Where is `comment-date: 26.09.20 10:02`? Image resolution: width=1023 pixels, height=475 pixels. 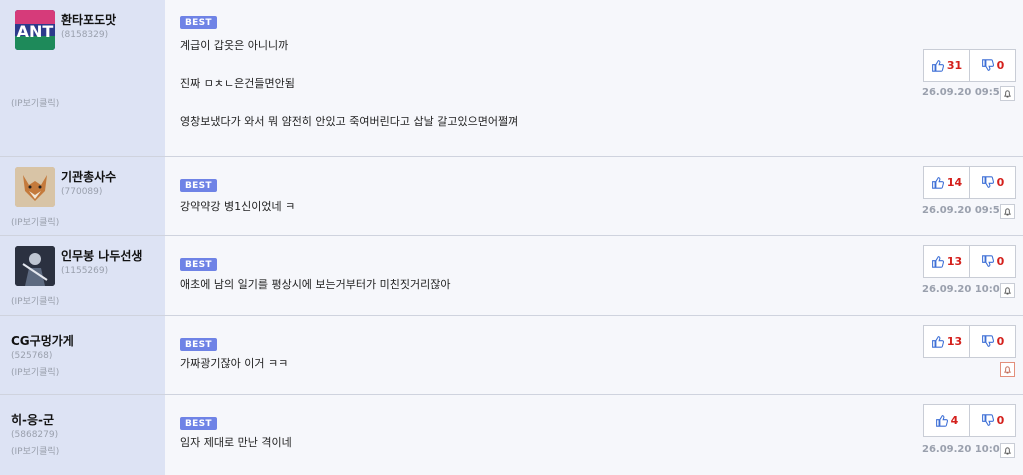 comment-date: 26.09.20 10:02 is located at coordinates (964, 449).